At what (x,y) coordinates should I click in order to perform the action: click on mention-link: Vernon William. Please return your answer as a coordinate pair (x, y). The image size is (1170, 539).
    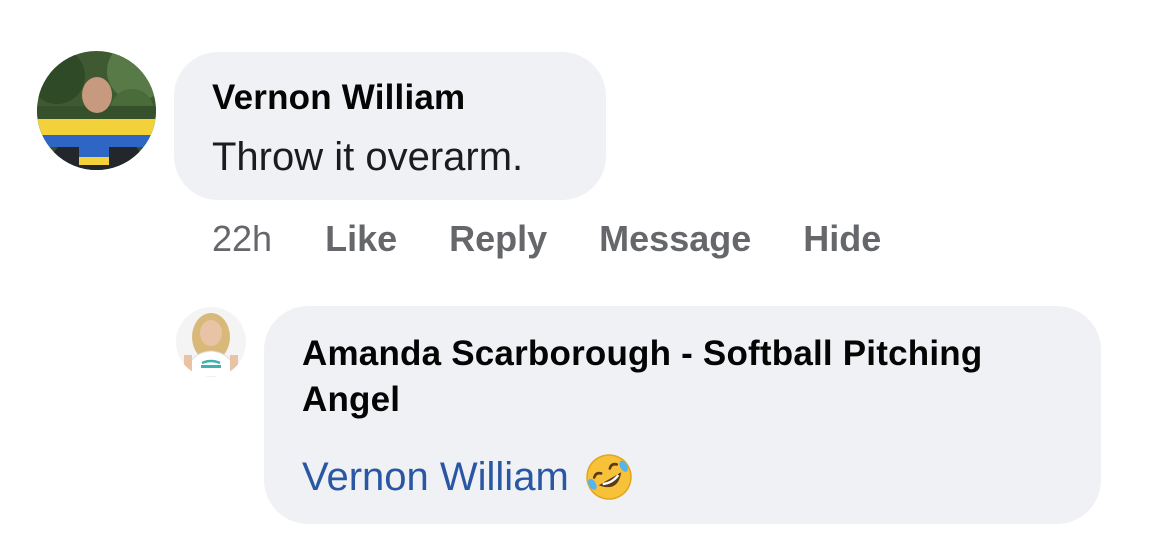
    Looking at the image, I should click on (435, 477).